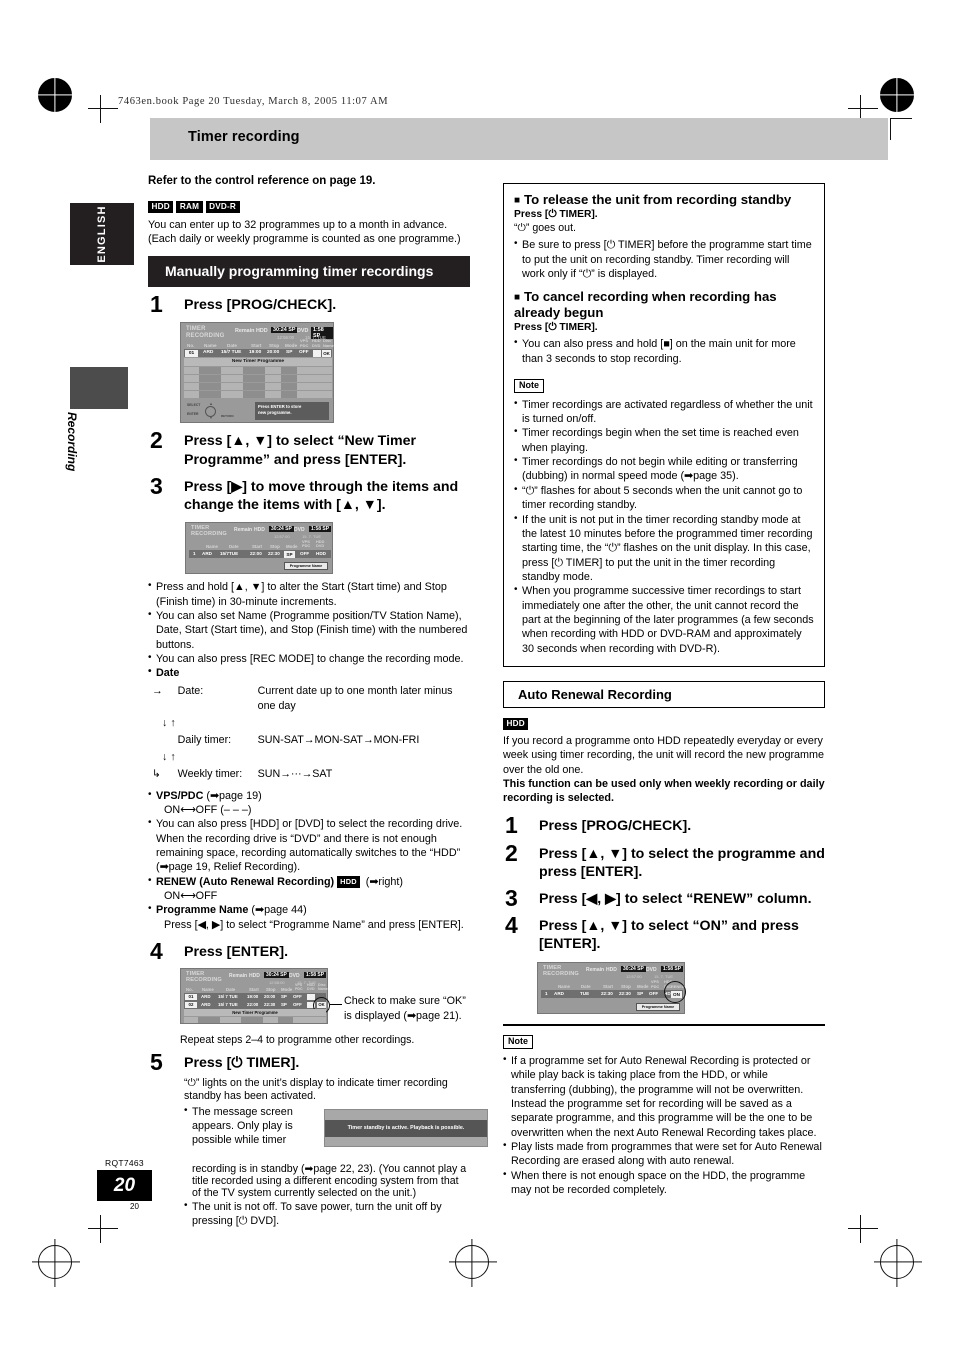  Describe the element at coordinates (309, 207) in the screenshot. I see `media-chip-row: HDD RAM DVD-R` at that location.